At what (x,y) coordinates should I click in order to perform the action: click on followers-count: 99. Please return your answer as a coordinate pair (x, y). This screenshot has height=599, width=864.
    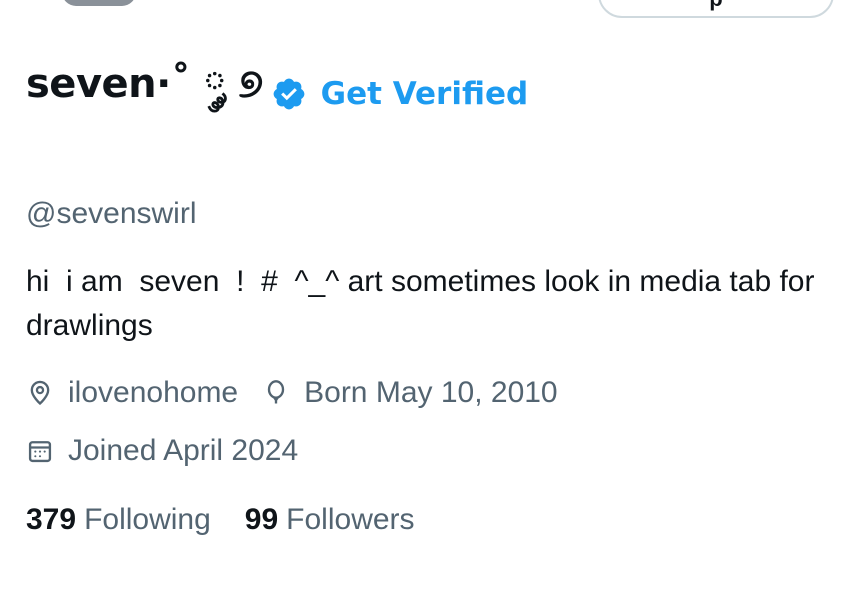
    Looking at the image, I should click on (261, 519).